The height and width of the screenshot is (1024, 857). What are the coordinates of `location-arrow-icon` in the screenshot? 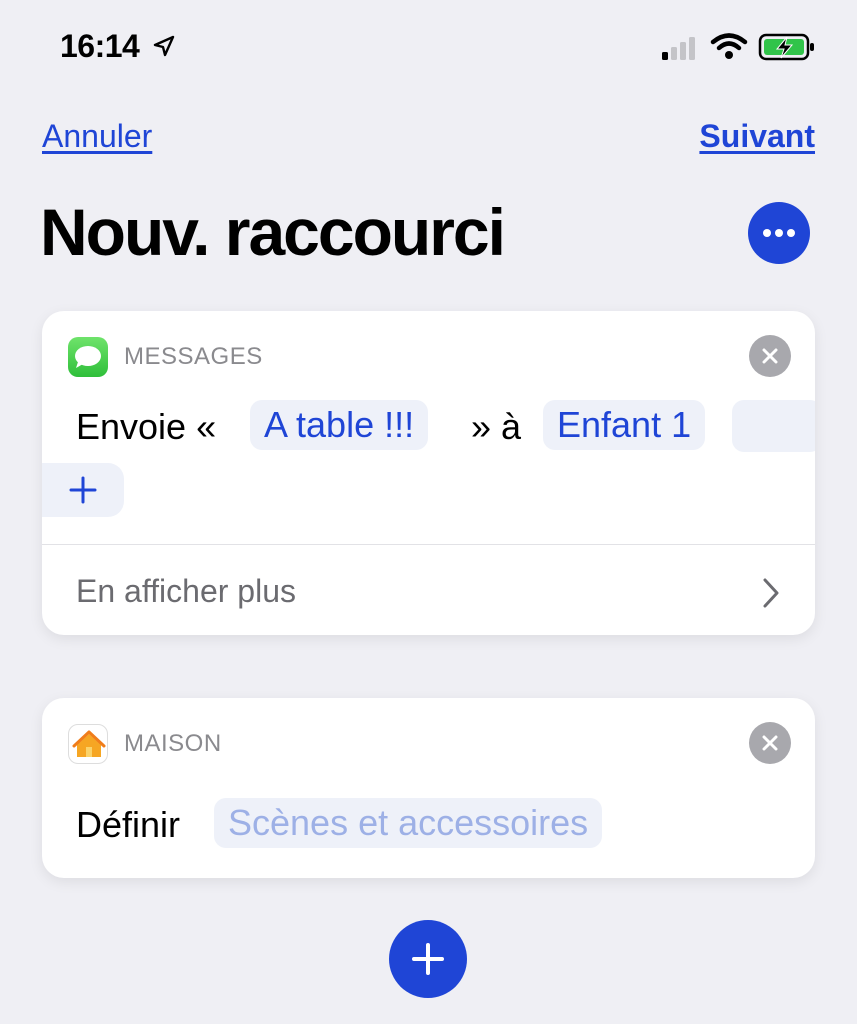 It's located at (164, 46).